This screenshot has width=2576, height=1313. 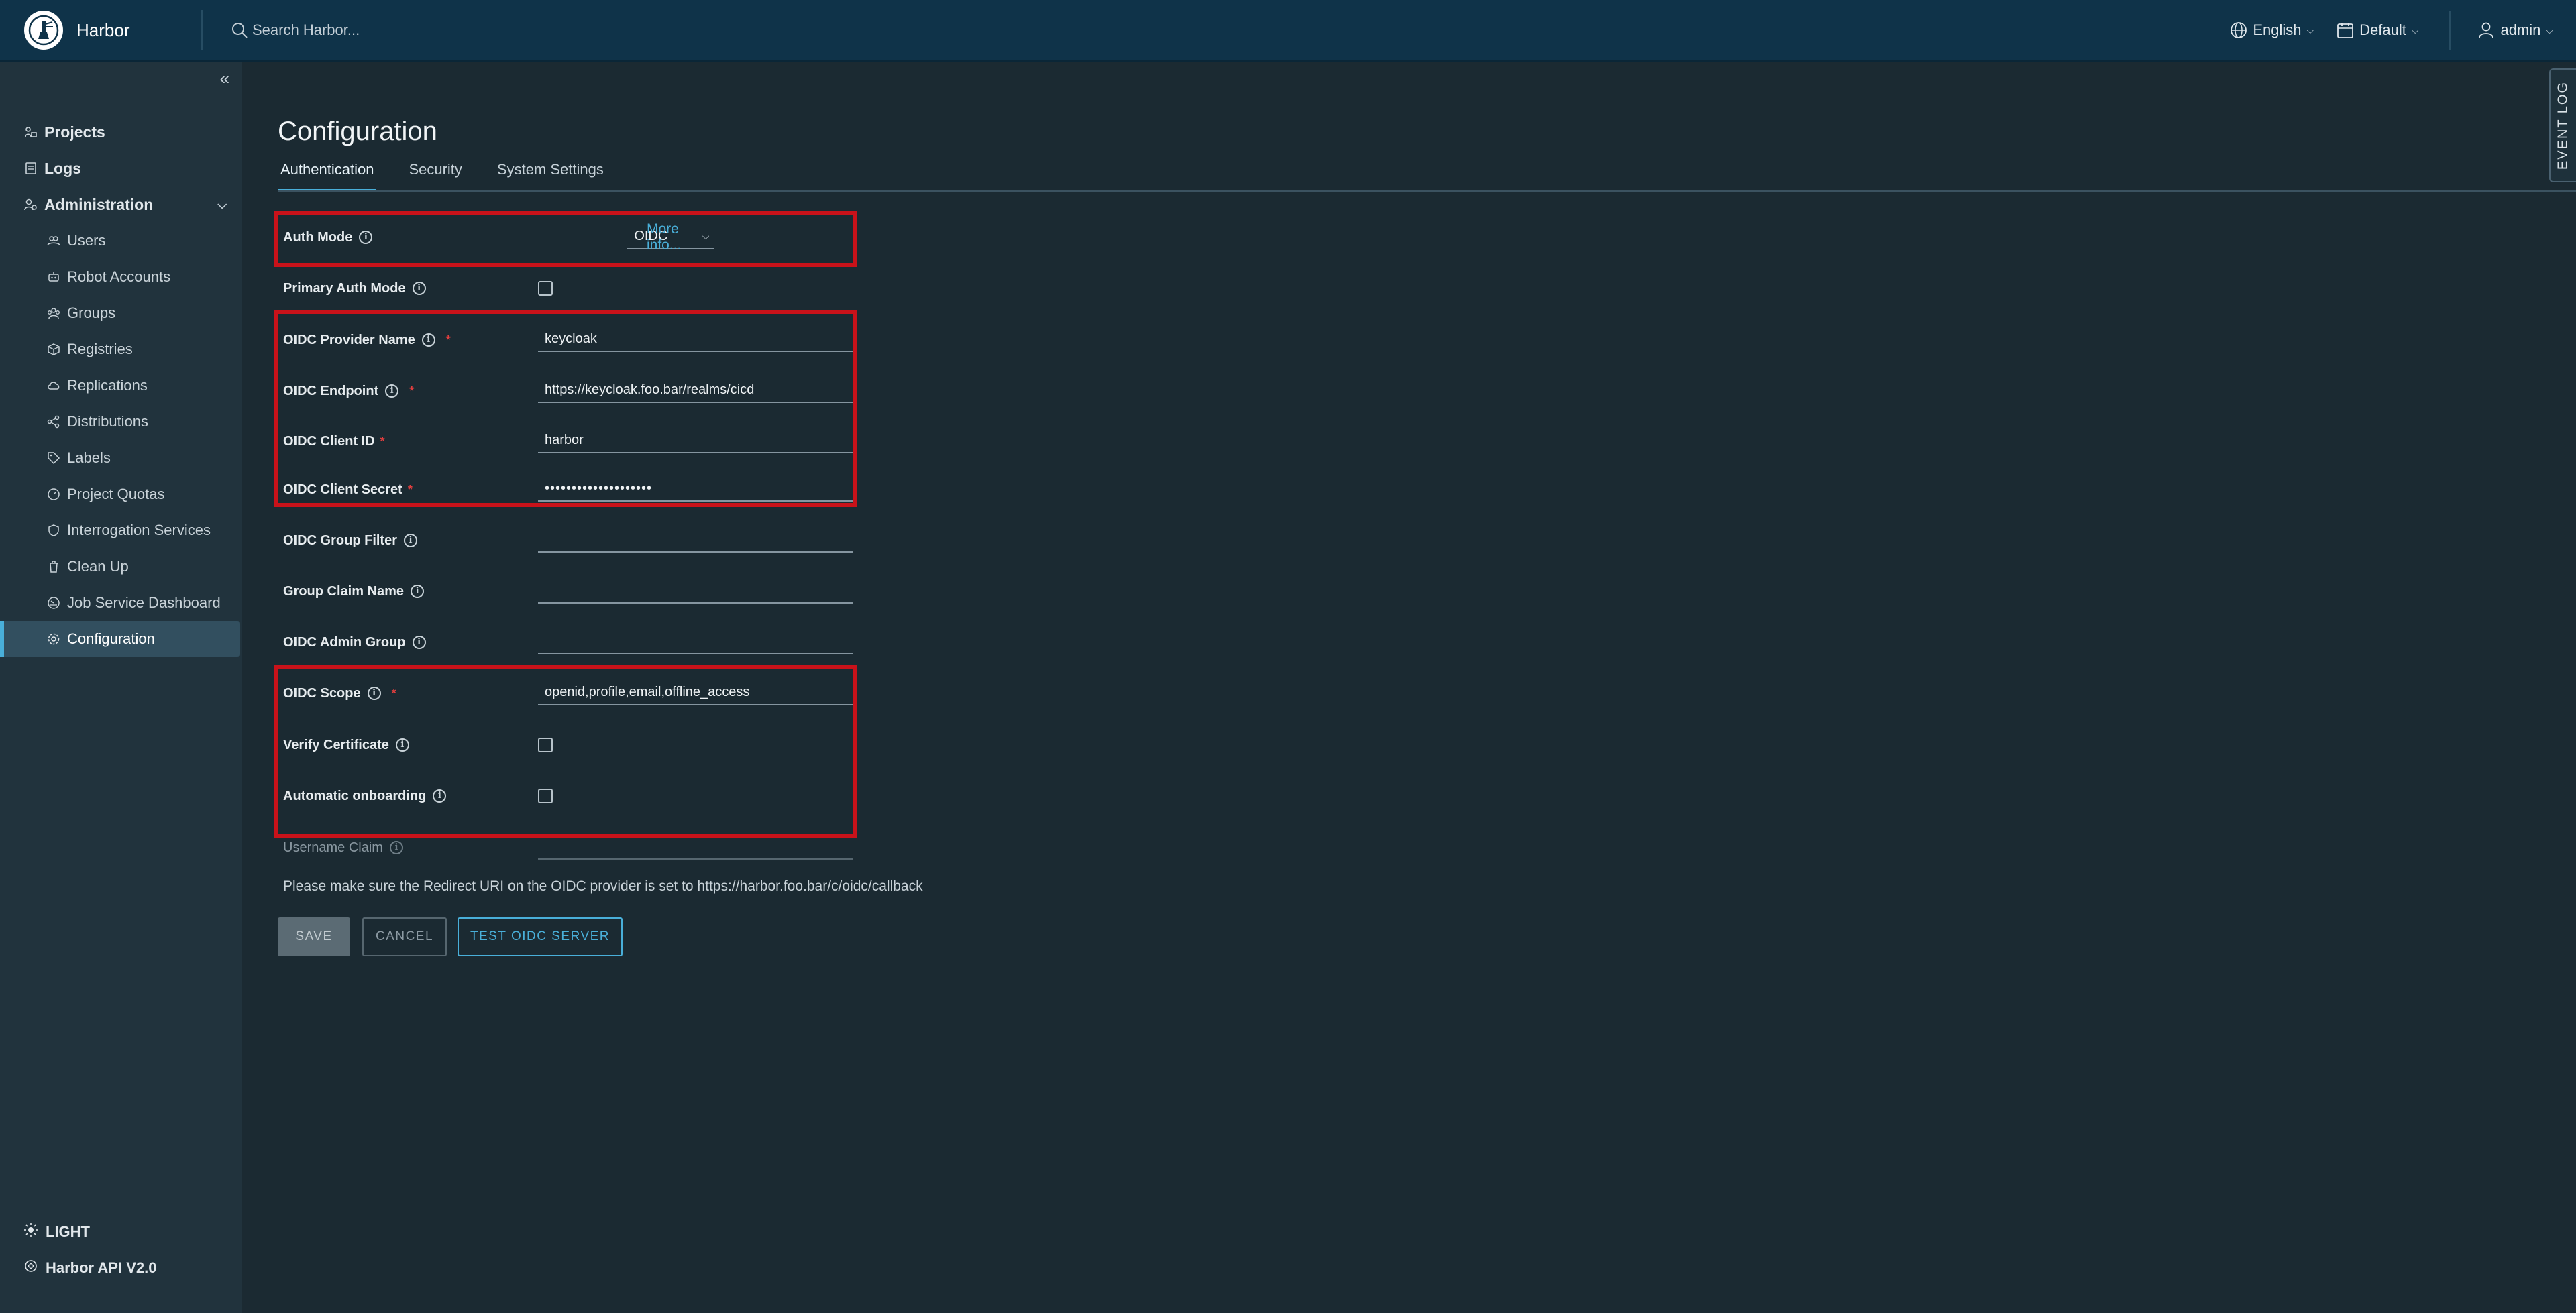 What do you see at coordinates (327, 176) in the screenshot?
I see `tab-authentication: Authentication` at bounding box center [327, 176].